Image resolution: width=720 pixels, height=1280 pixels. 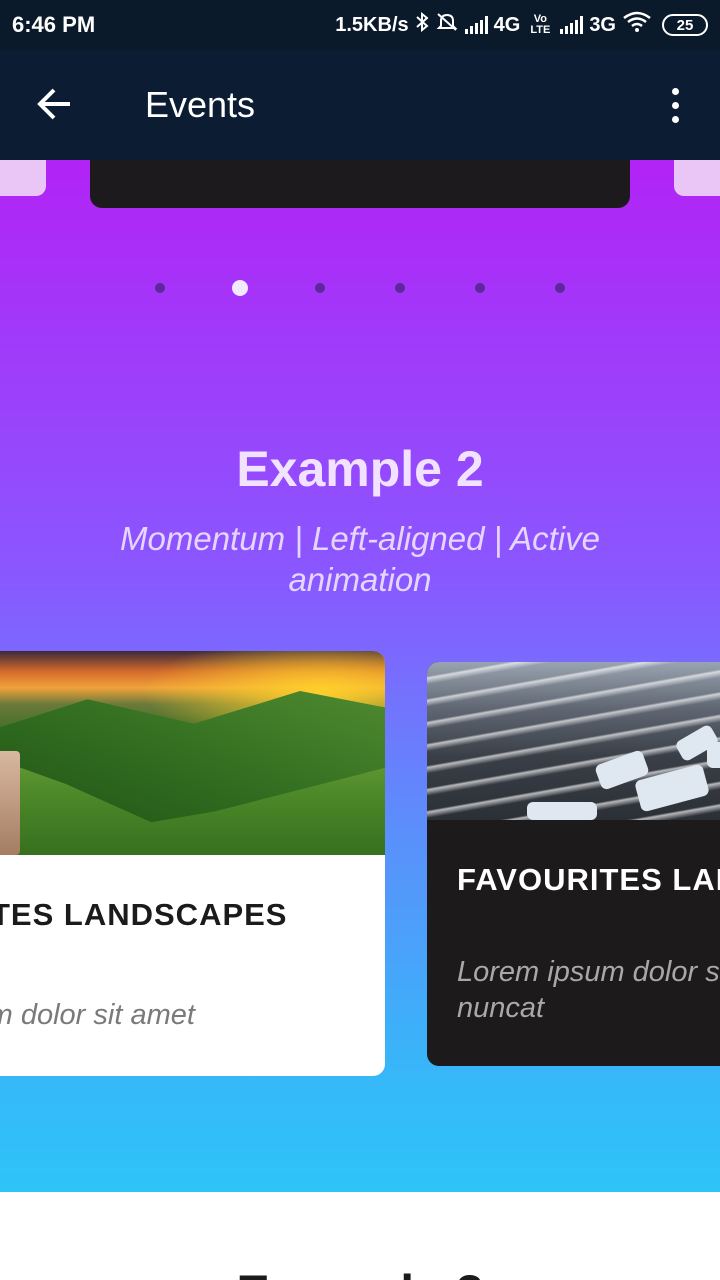 I want to click on battery-level: 25, so click(x=685, y=25).